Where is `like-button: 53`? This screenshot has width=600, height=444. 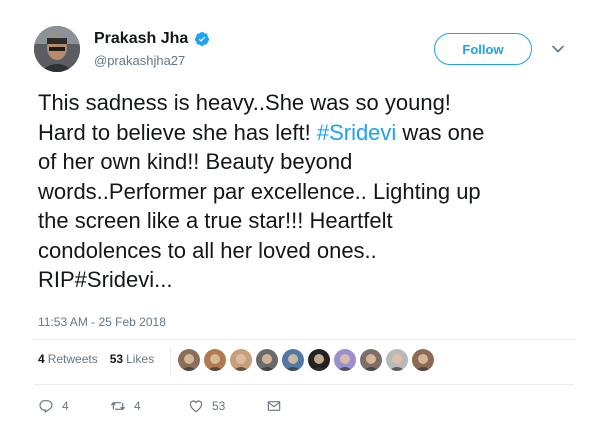 like-button: 53 is located at coordinates (227, 406).